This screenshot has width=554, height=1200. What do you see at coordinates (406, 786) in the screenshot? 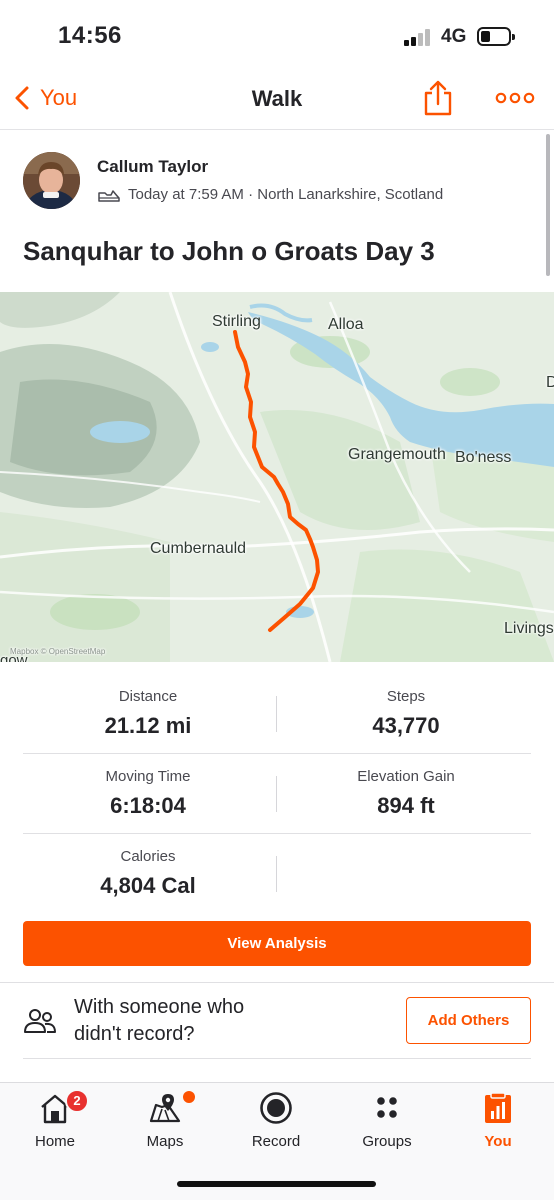
I see `stat-elevation-gain: Elevation Gain 894 ft` at bounding box center [406, 786].